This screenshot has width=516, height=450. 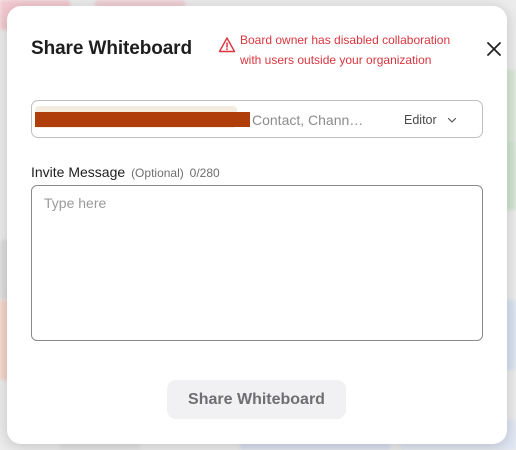 What do you see at coordinates (420, 120) in the screenshot?
I see `role-label: Editor` at bounding box center [420, 120].